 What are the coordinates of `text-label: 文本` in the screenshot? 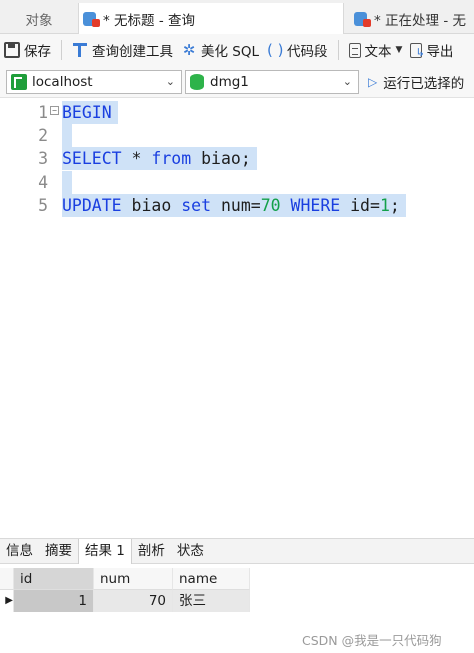 It's located at (378, 52).